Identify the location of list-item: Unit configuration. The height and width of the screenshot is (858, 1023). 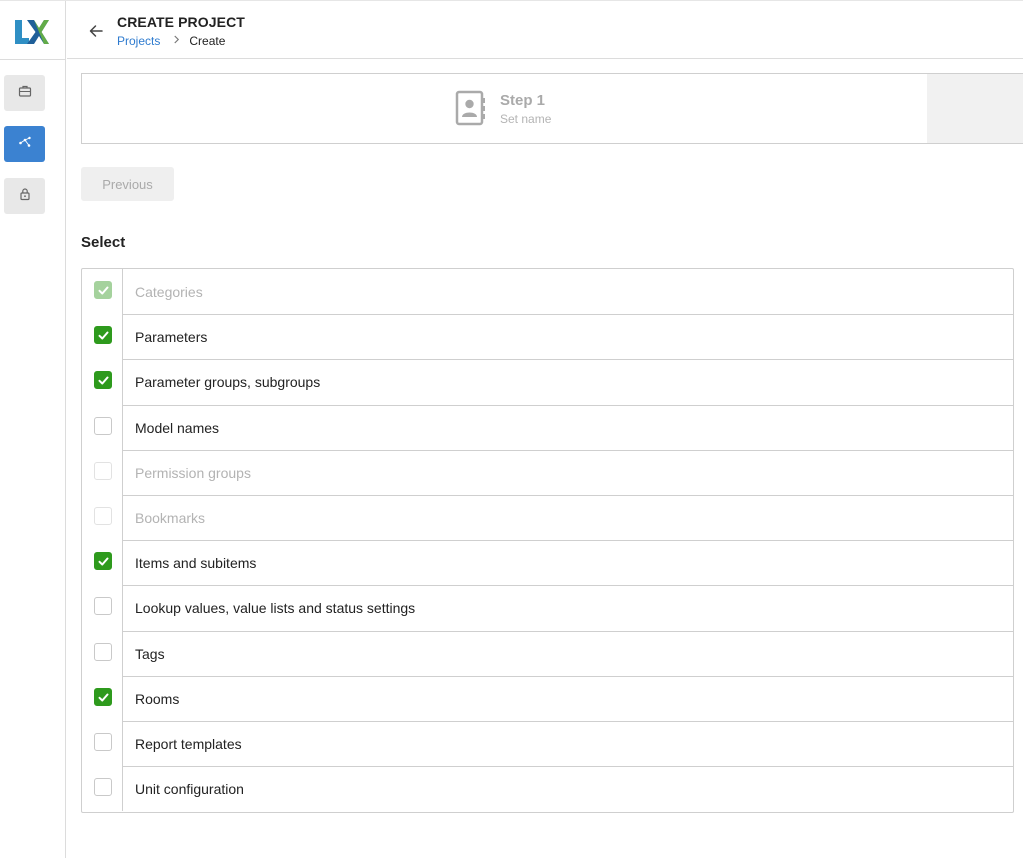
(547, 789).